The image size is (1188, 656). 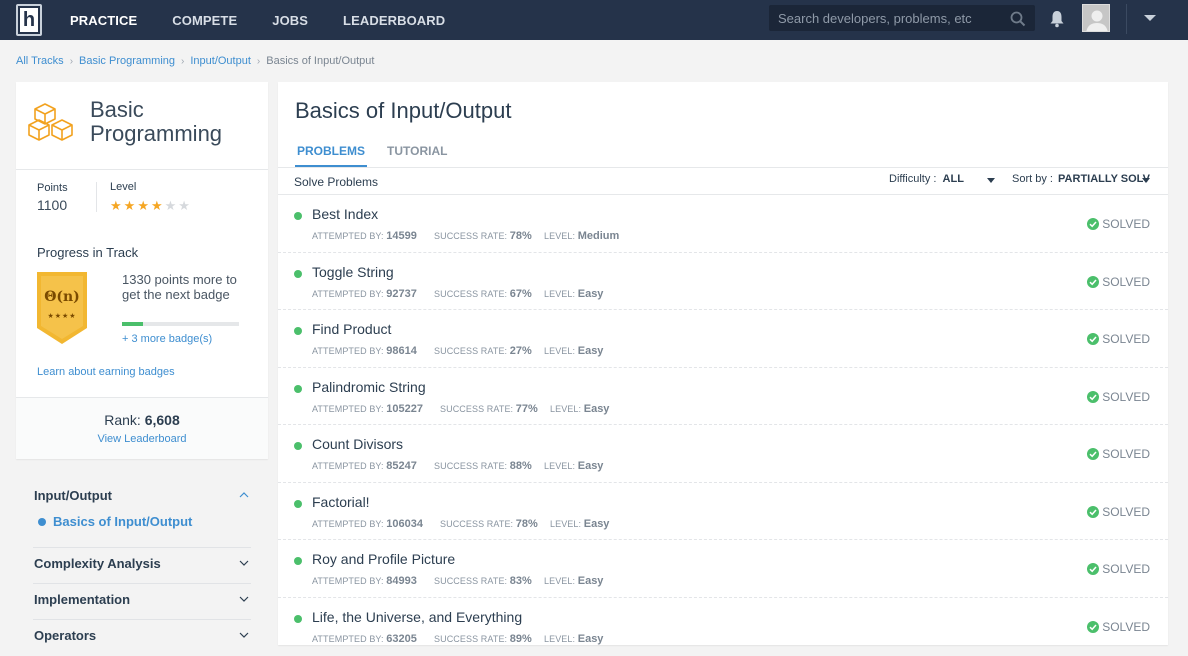 I want to click on difficulty-value: ALL, so click(x=953, y=179).